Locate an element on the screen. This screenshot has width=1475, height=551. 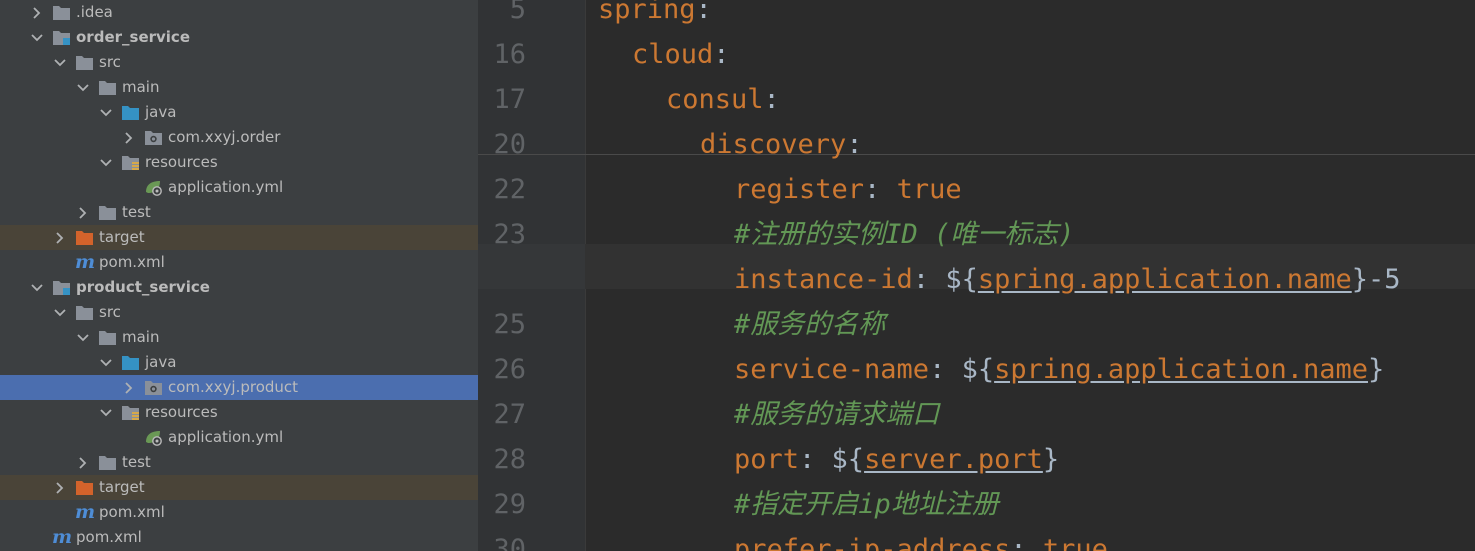
code-token: }-5 is located at coordinates (1376, 279).